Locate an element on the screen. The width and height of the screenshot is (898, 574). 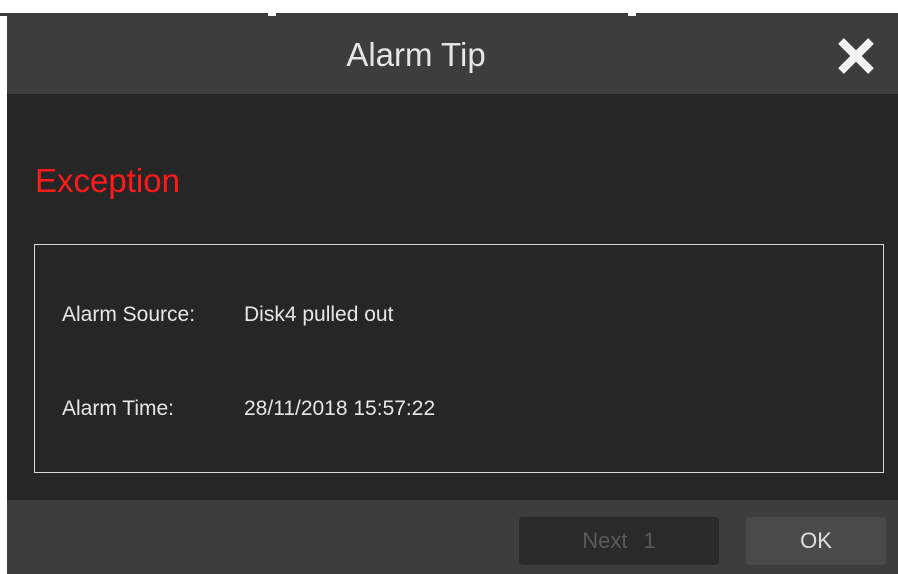
background-window-strip is located at coordinates (449, 8).